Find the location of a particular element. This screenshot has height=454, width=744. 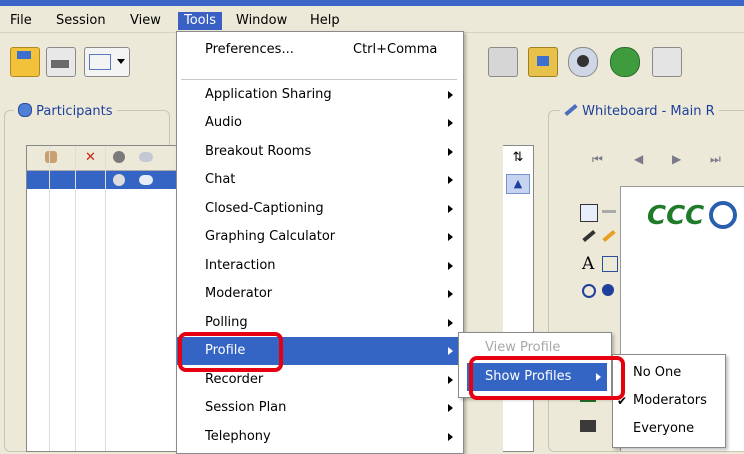

text-box-icon is located at coordinates (610, 264).